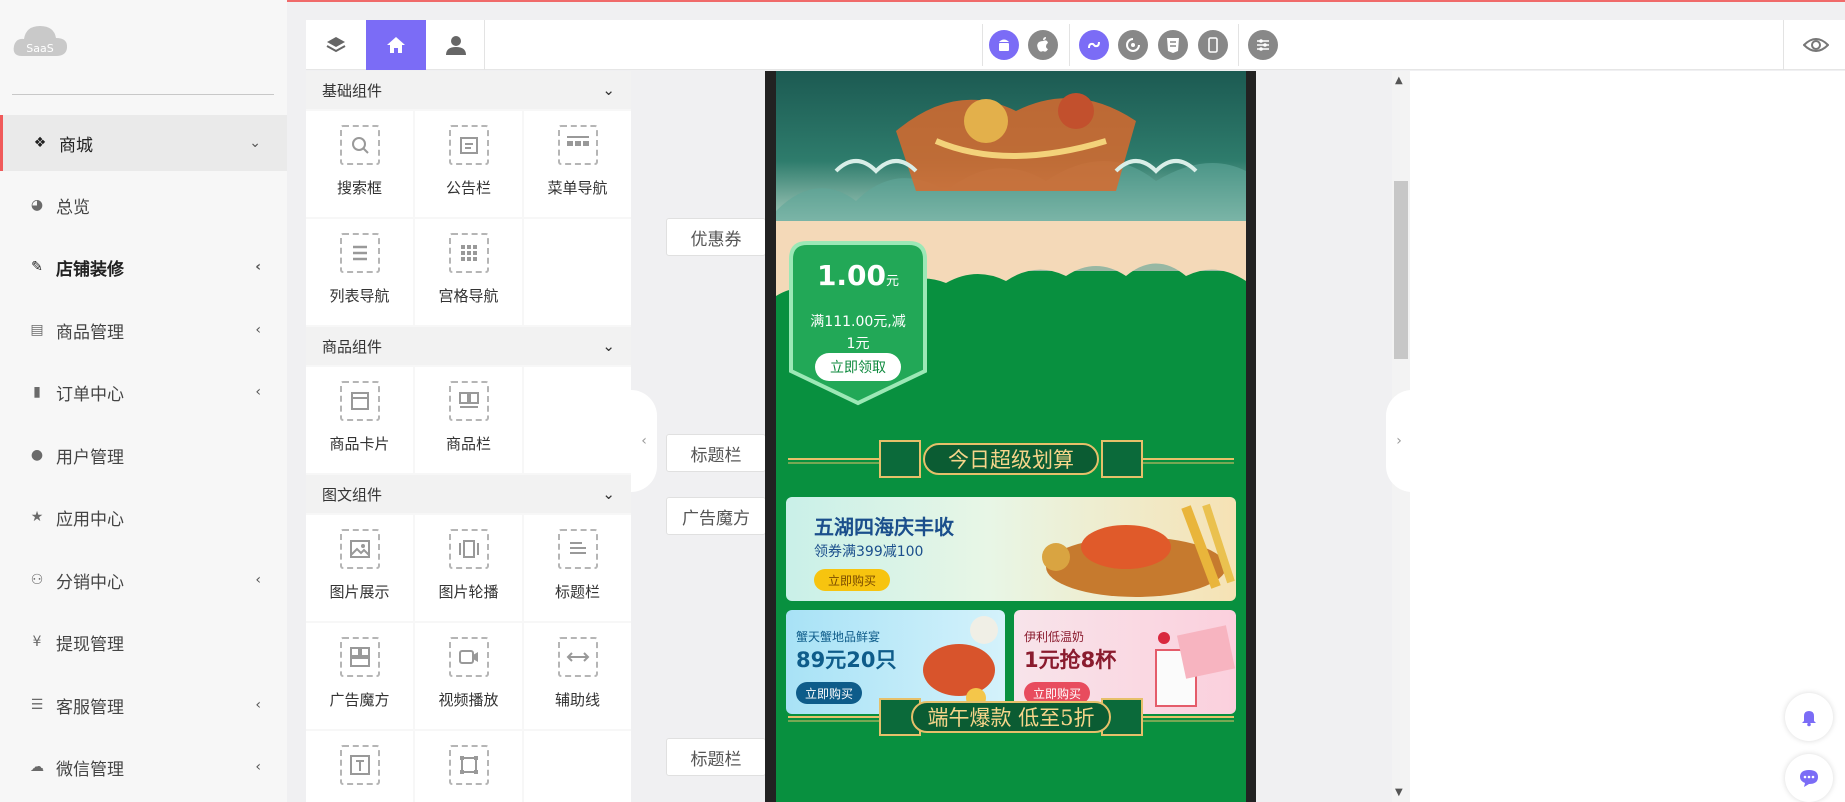  I want to click on component-list-nav: 列表导航, so click(359, 272).